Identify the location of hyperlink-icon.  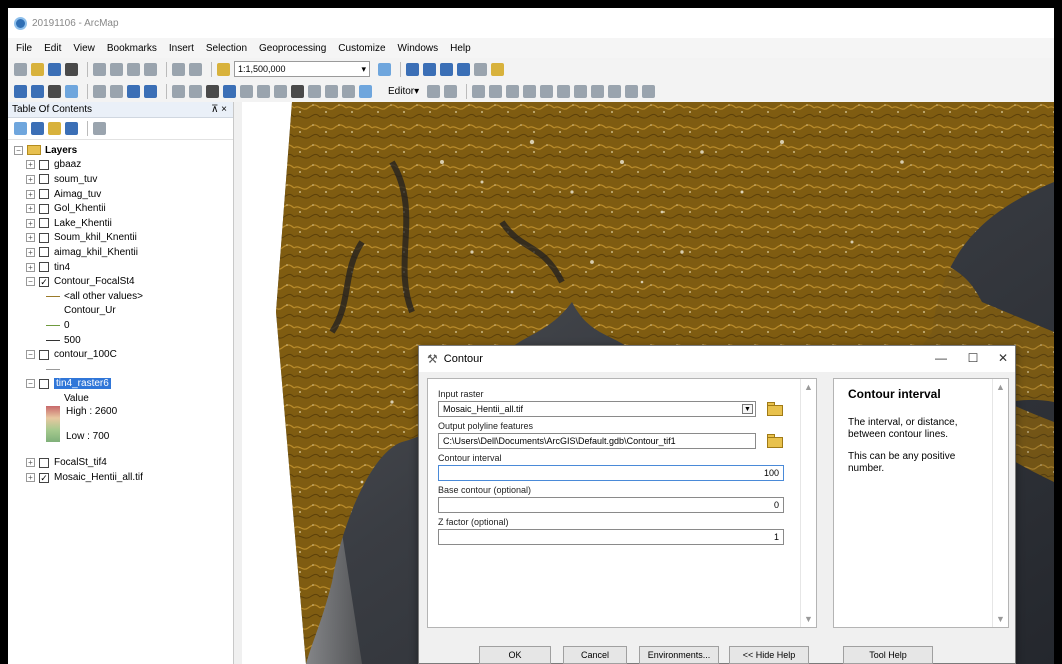
(246, 91).